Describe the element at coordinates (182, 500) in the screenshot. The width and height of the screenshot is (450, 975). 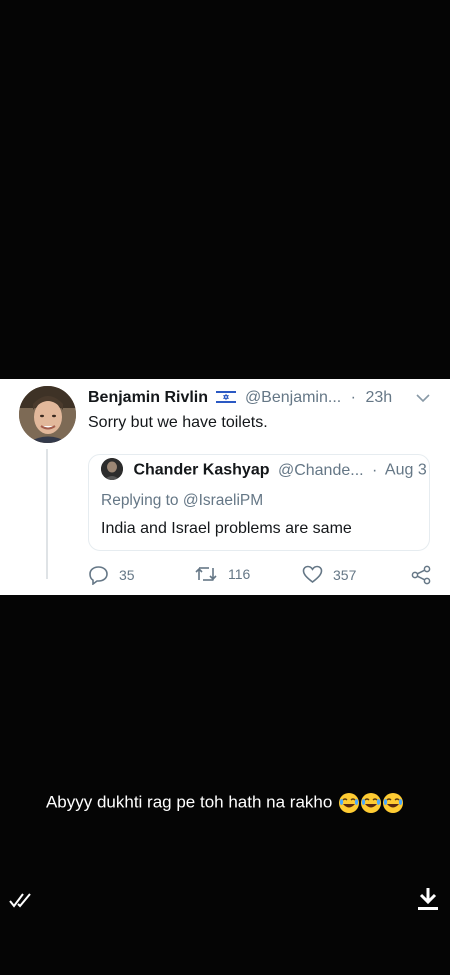
I see `replying-to: Replying to @IsraeliPM` at that location.